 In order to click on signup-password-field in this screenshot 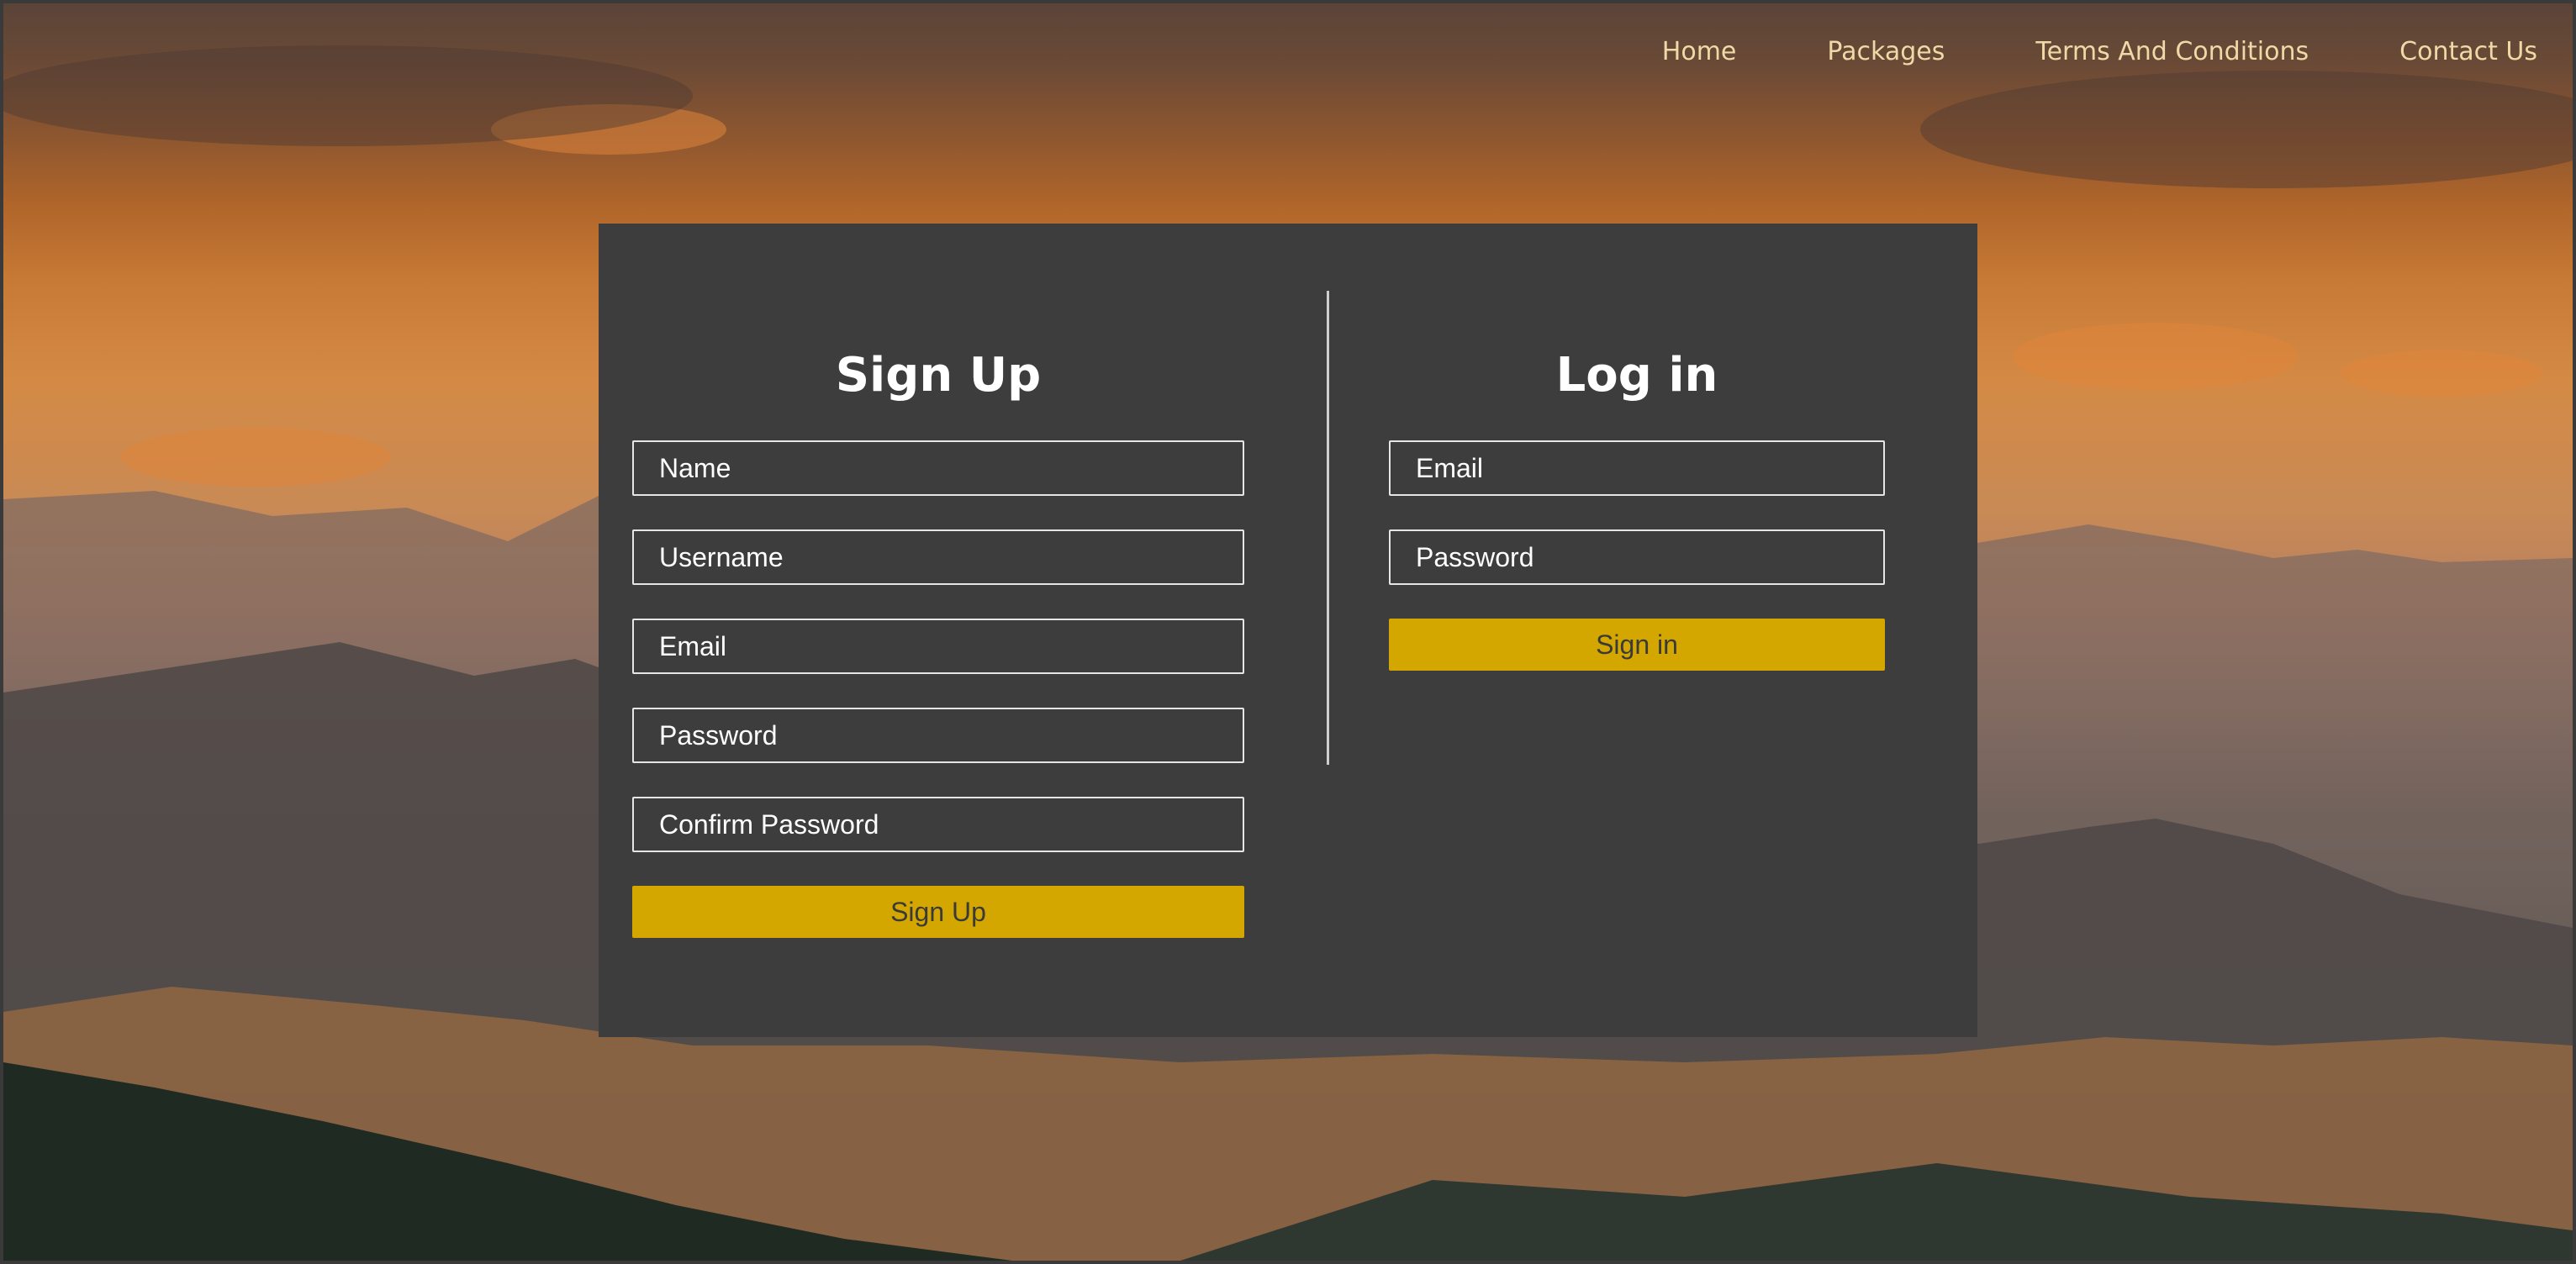, I will do `click(938, 735)`.